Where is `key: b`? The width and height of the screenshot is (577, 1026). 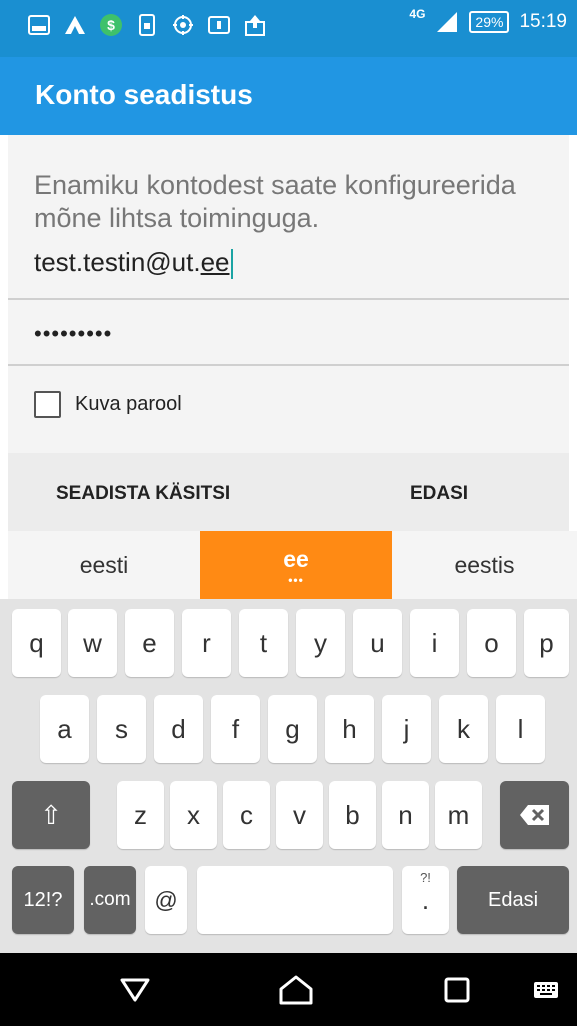
key: b is located at coordinates (352, 815).